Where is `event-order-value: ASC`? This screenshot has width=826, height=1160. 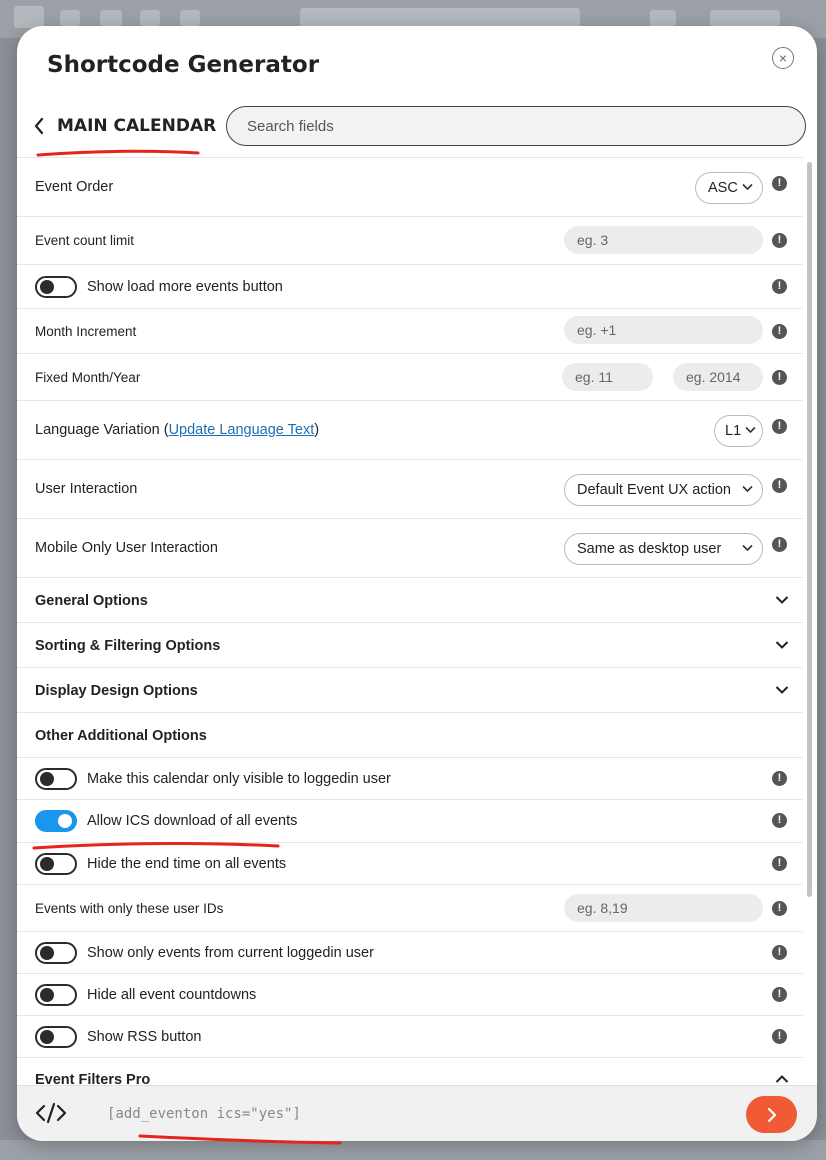
event-order-value: ASC is located at coordinates (723, 188).